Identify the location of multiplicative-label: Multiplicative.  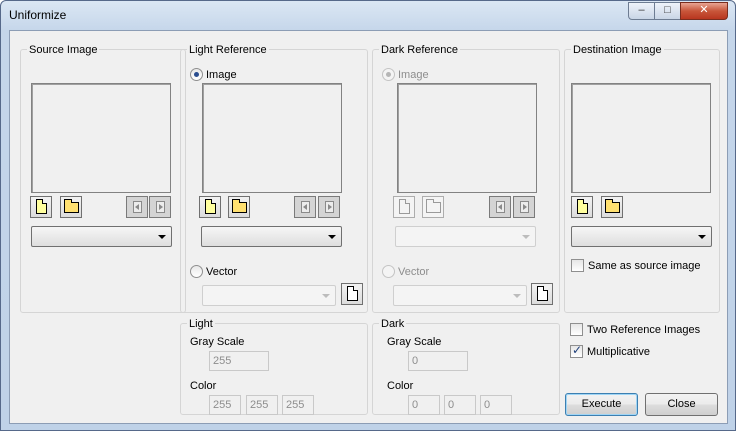
(618, 352).